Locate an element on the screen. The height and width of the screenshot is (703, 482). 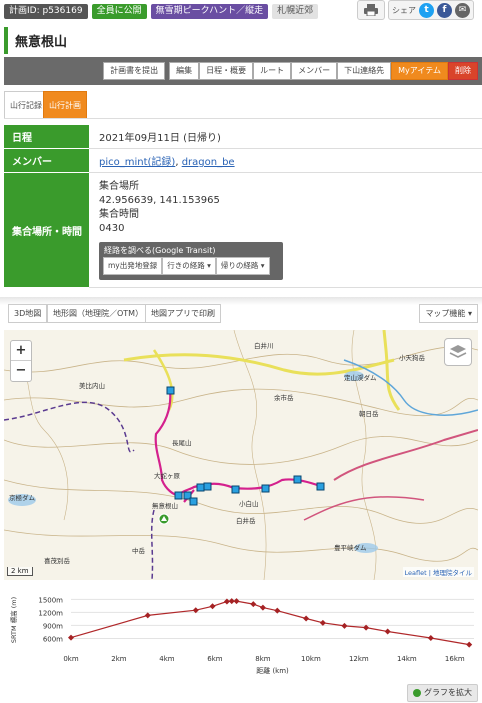
date-label: 日程 is located at coordinates (46, 137).